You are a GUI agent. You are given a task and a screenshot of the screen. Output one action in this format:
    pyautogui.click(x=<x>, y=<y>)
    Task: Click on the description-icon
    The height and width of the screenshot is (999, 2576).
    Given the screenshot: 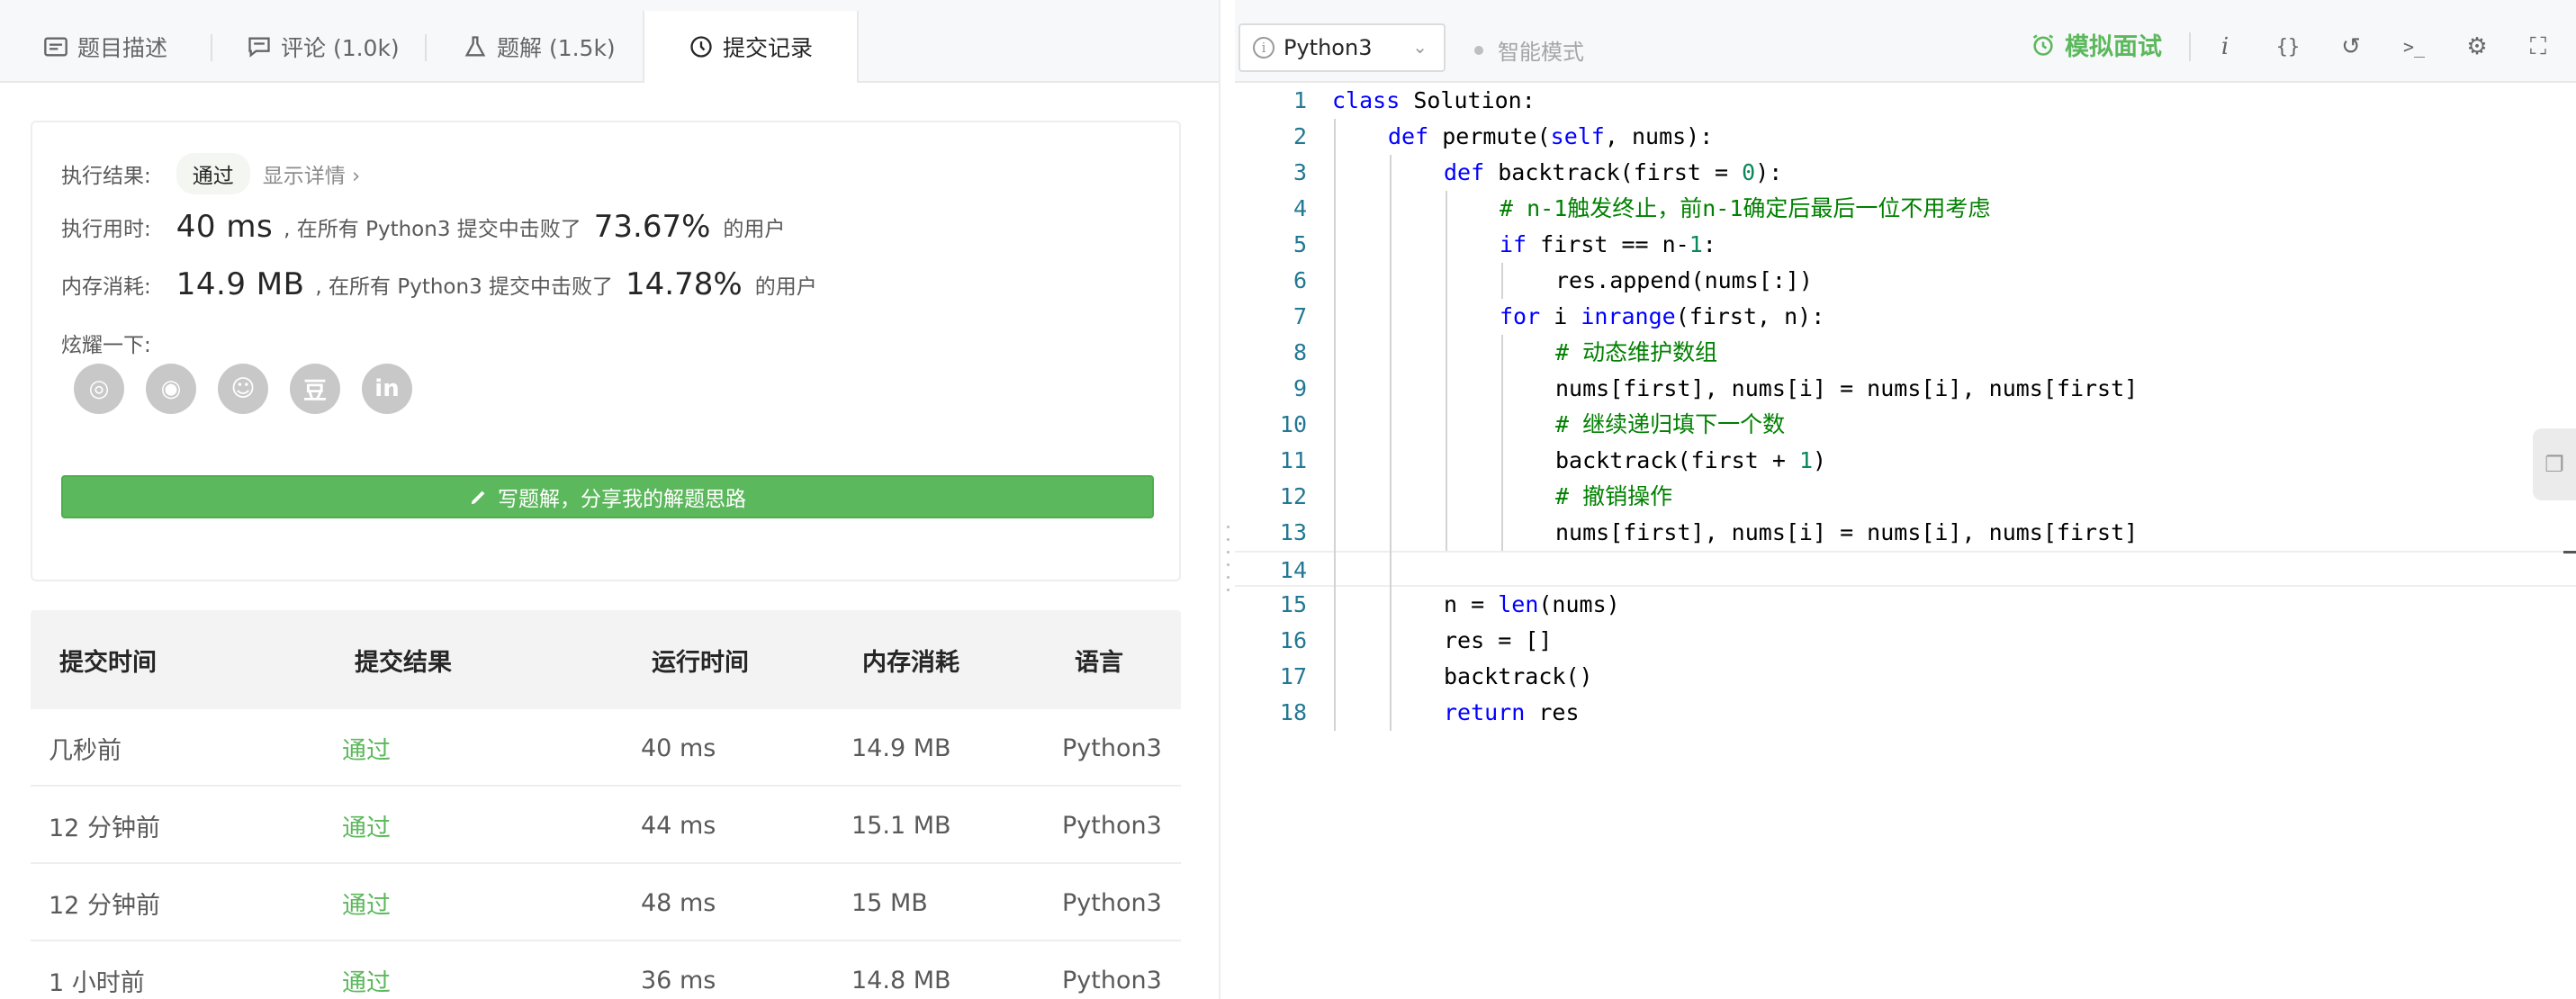 What is the action you would take?
    pyautogui.click(x=56, y=47)
    